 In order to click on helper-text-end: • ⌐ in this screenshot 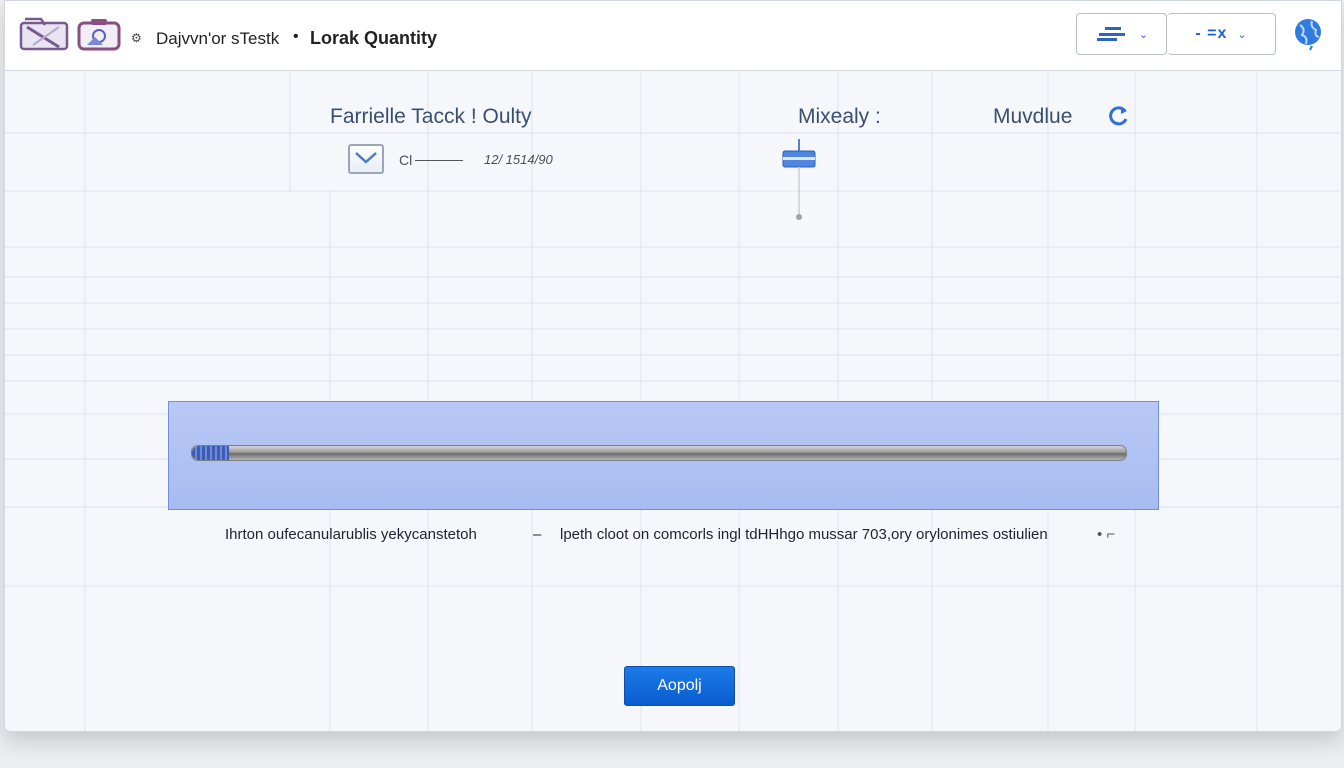, I will do `click(1106, 534)`.